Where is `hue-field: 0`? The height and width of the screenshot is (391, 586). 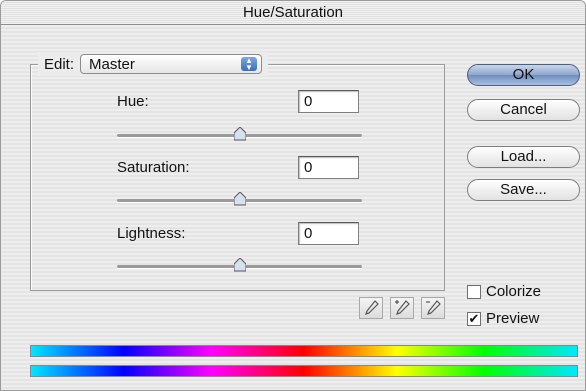 hue-field: 0 is located at coordinates (328, 101).